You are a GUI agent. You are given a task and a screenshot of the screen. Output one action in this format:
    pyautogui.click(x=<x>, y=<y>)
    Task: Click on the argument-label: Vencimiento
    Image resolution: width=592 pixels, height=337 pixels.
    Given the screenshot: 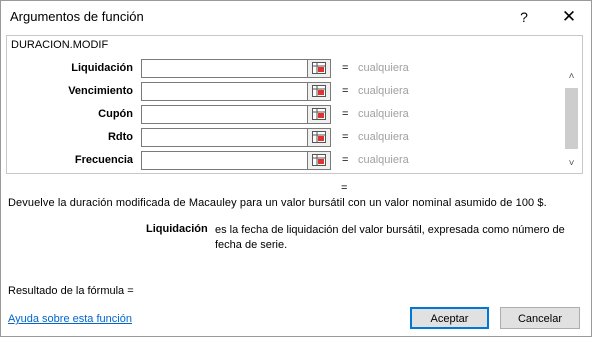 What is the action you would take?
    pyautogui.click(x=100, y=91)
    